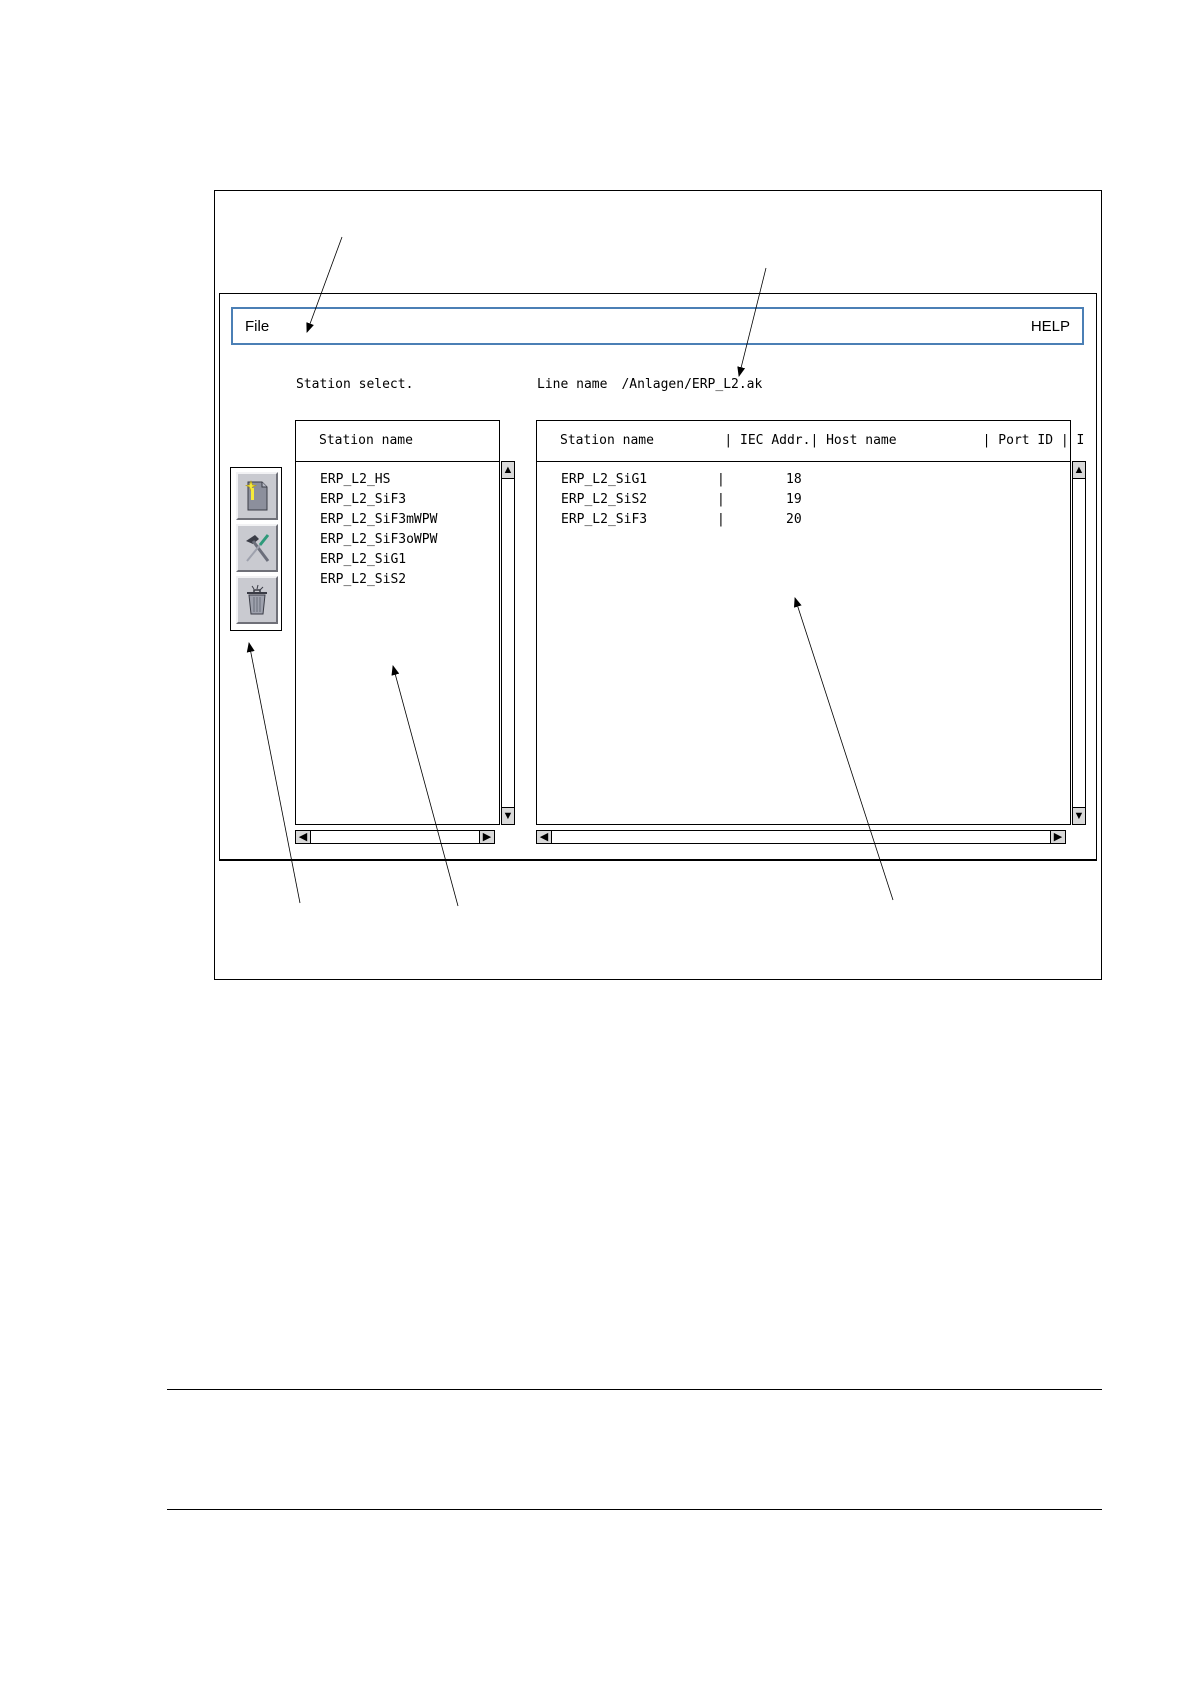  Describe the element at coordinates (257, 326) in the screenshot. I see `file-menu: File` at that location.